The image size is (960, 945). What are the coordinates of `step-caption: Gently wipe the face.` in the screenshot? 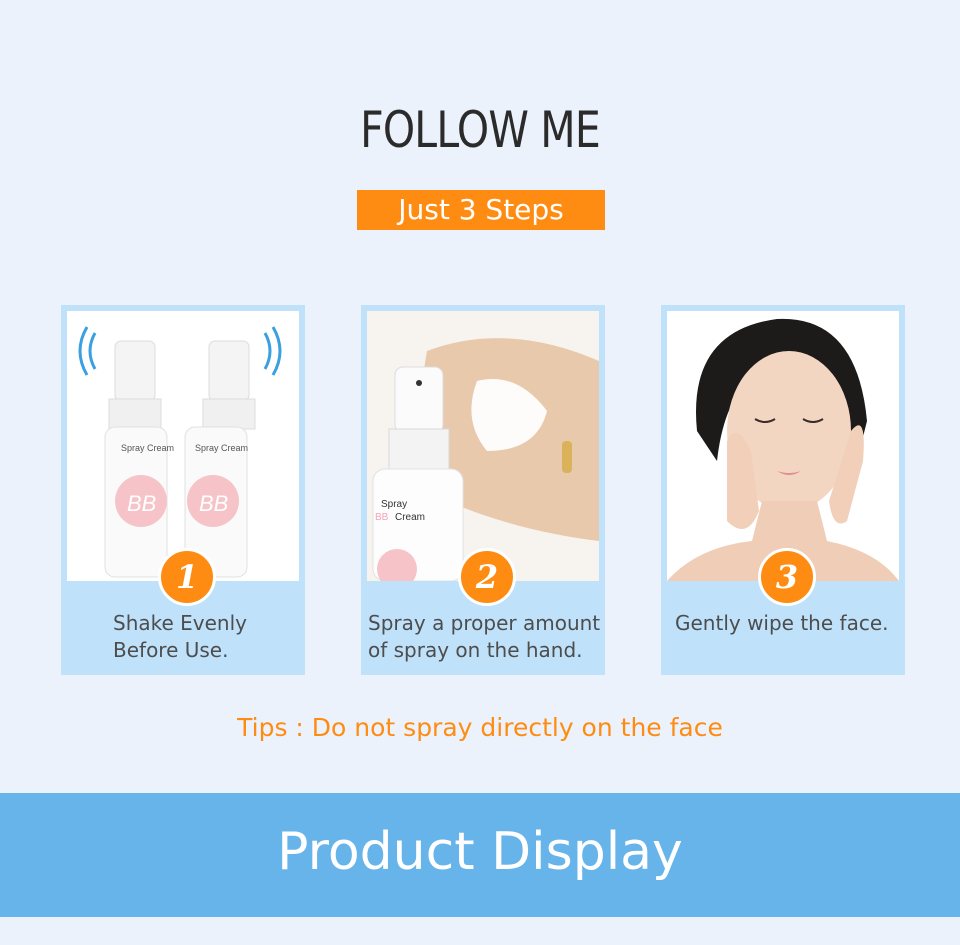 It's located at (790, 623).